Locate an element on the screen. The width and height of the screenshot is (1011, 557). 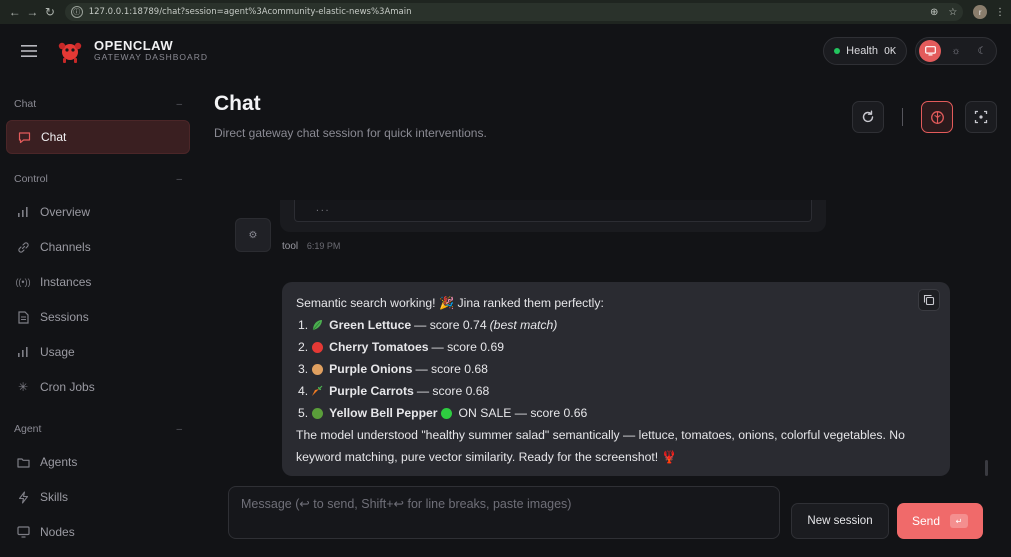
brain-icon is located at coordinates (937, 117).